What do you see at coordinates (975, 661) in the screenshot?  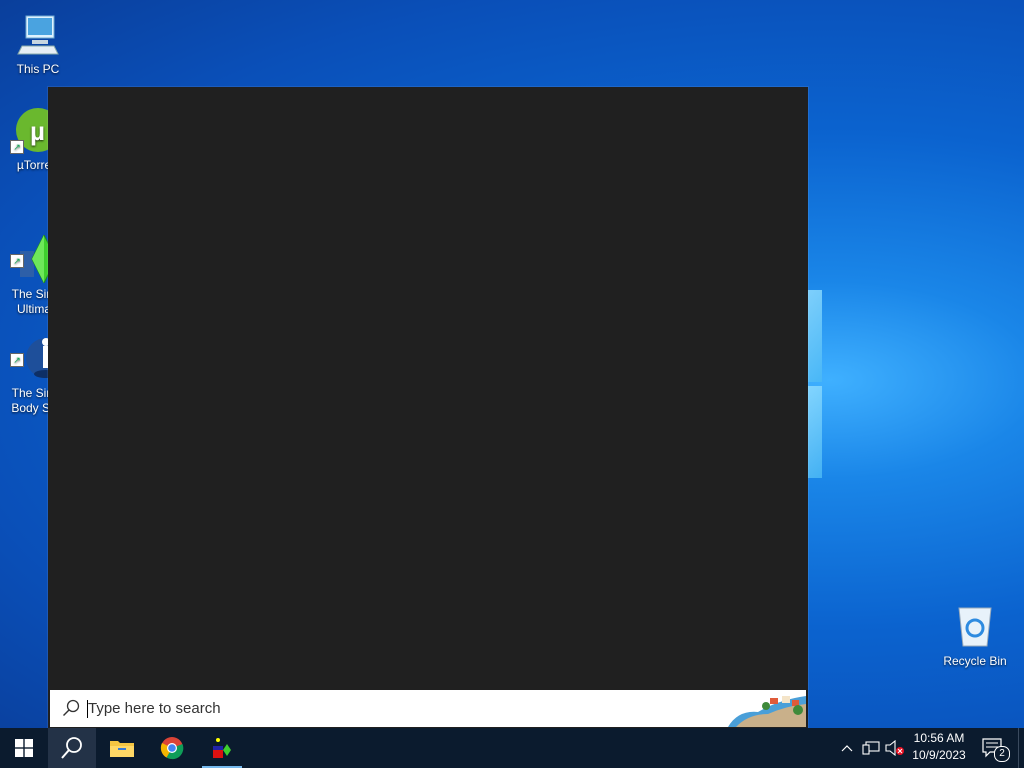 I see `desktop-icon-label: Recycle Bin` at bounding box center [975, 661].